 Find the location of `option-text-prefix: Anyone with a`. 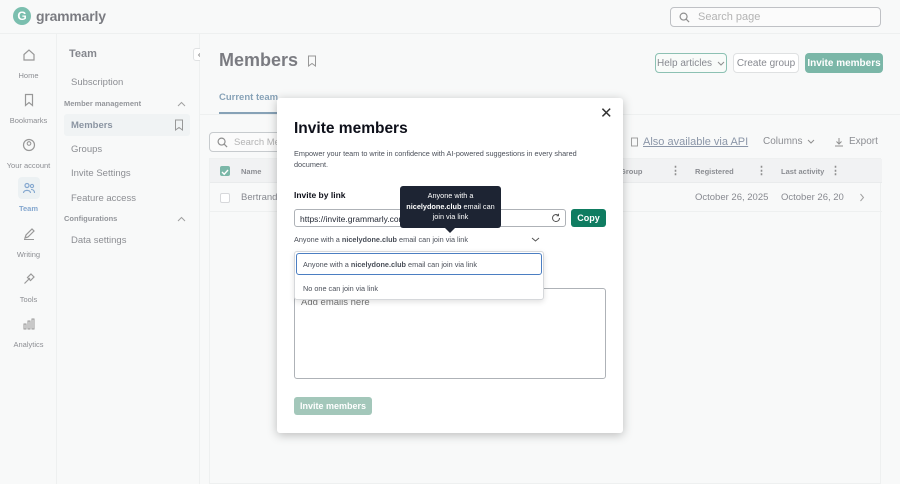

option-text-prefix: Anyone with a is located at coordinates (327, 264).